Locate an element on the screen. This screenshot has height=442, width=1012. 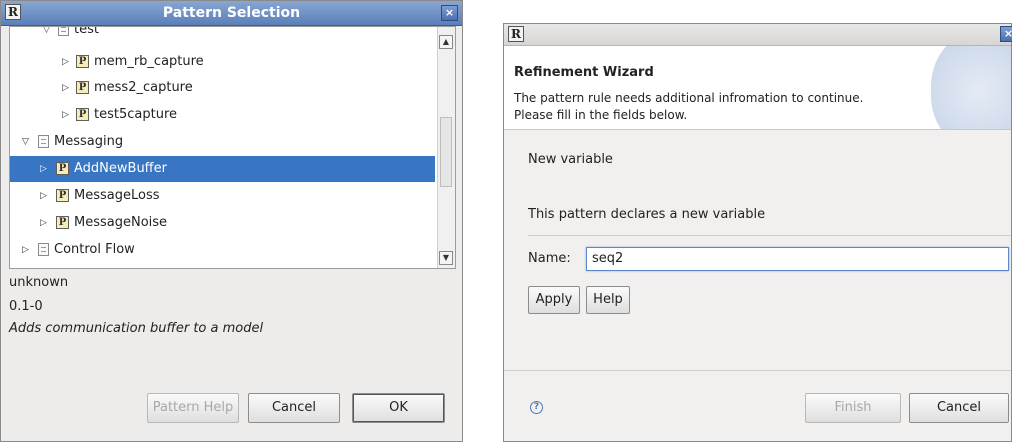
app-logo-icon: R is located at coordinates (516, 34).